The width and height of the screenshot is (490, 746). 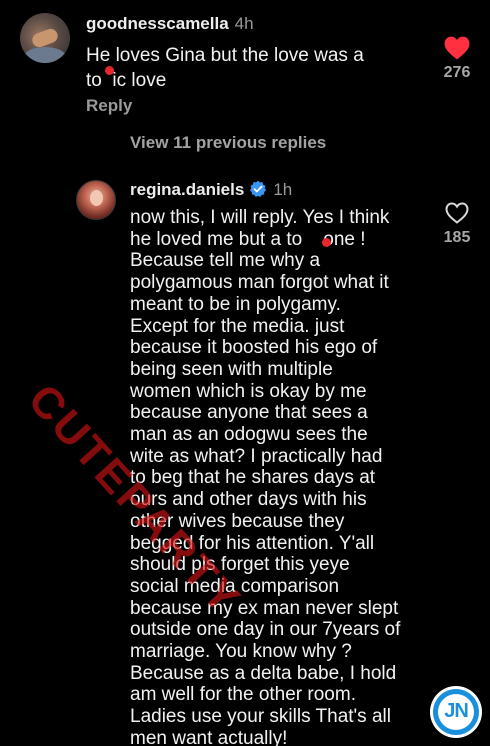 What do you see at coordinates (260, 717) in the screenshot?
I see `comment-text-line: Ladies use your skills That's all` at bounding box center [260, 717].